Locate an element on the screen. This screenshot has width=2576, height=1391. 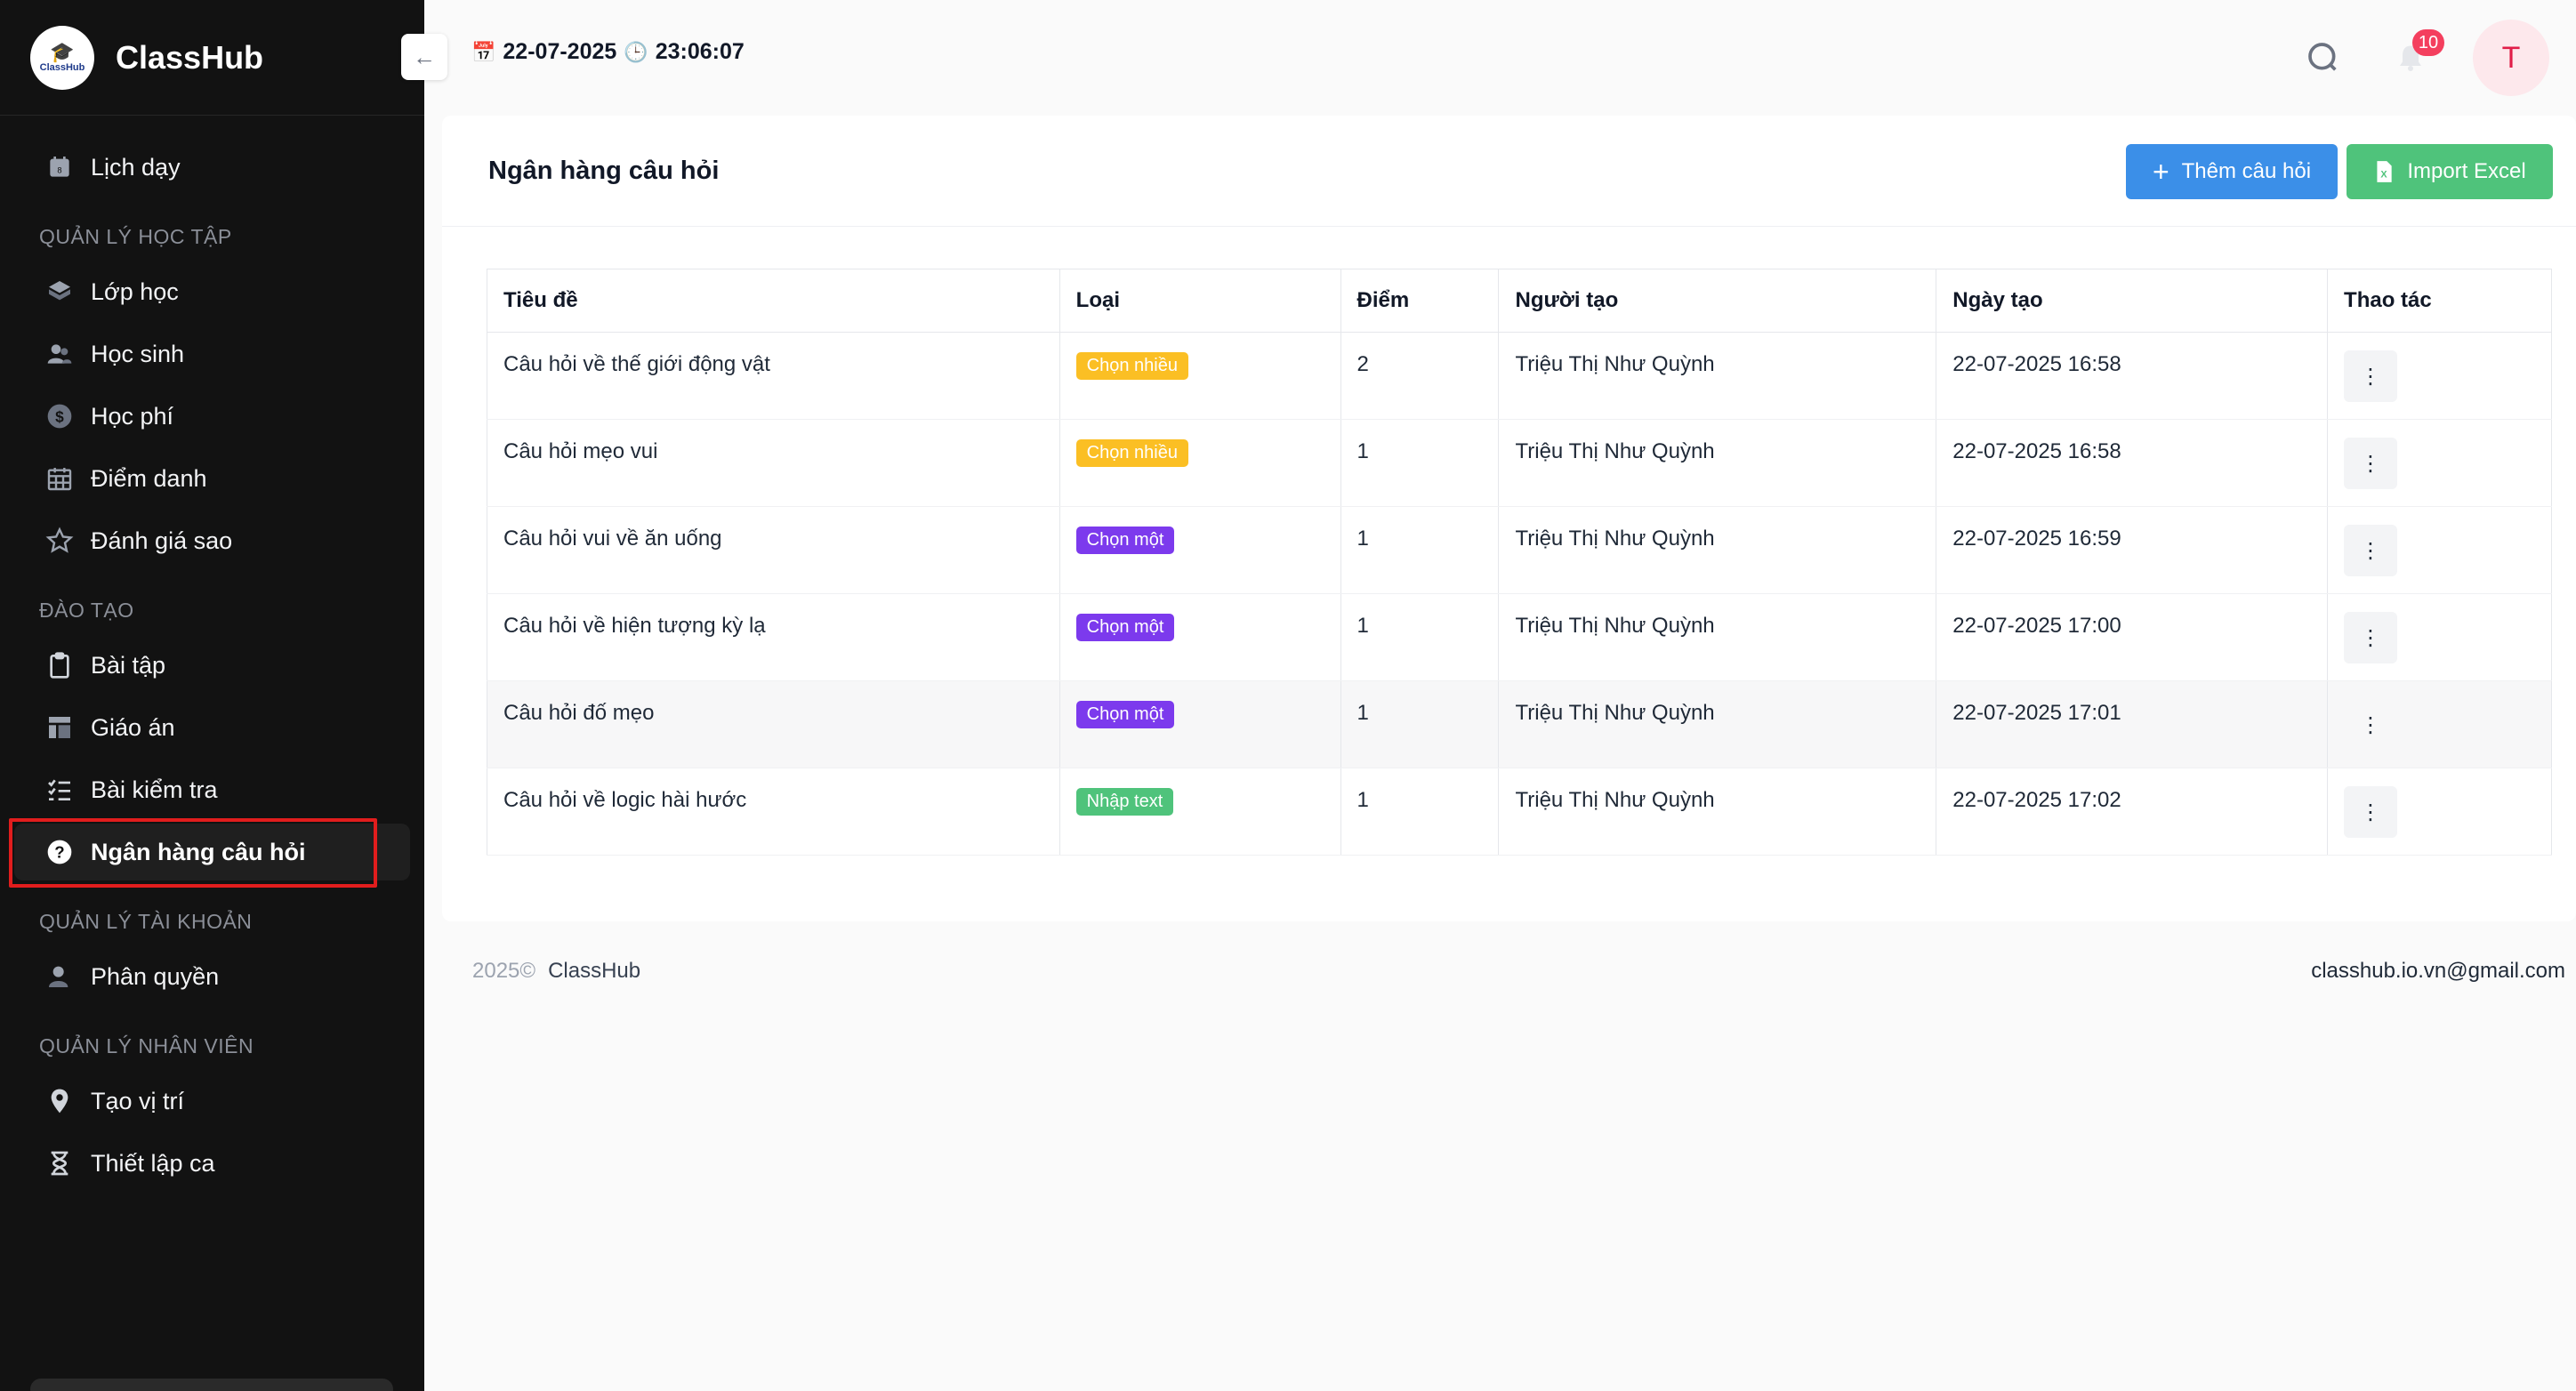
sidebar-item-ngan-hang-cau-hoi: ? Ngân hàng câu hỏi is located at coordinates (209, 853).